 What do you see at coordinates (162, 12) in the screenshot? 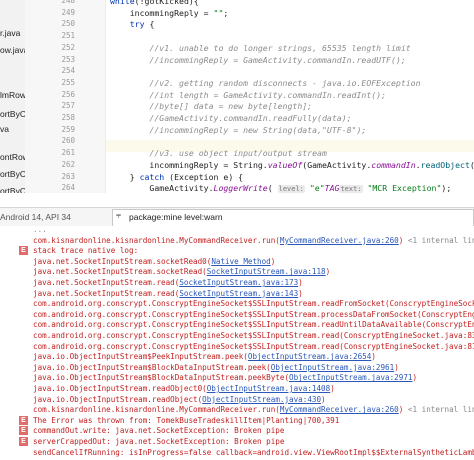
I see `code-token: incommingReply =` at bounding box center [162, 12].